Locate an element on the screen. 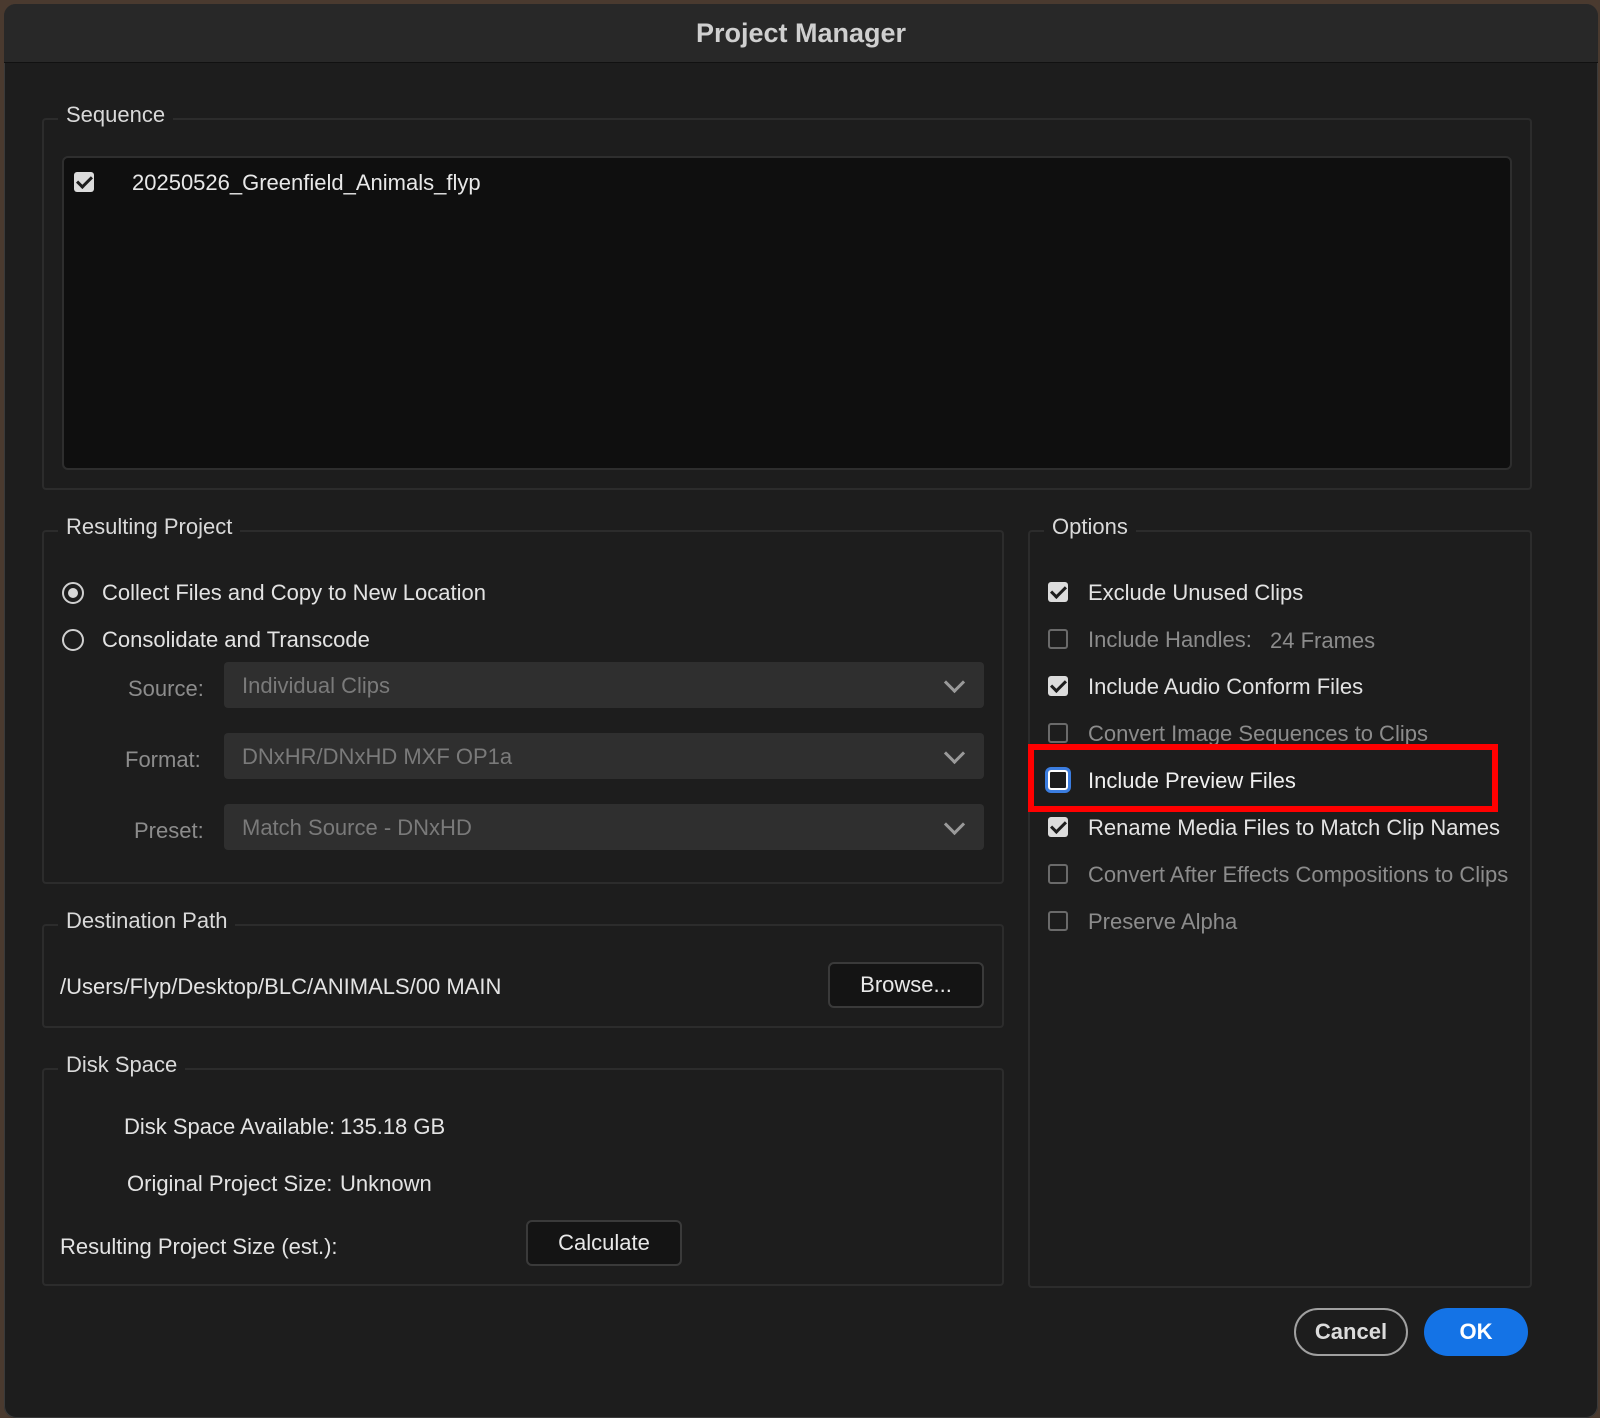  disk-space-available-value: 135.18 GB is located at coordinates (393, 1126).